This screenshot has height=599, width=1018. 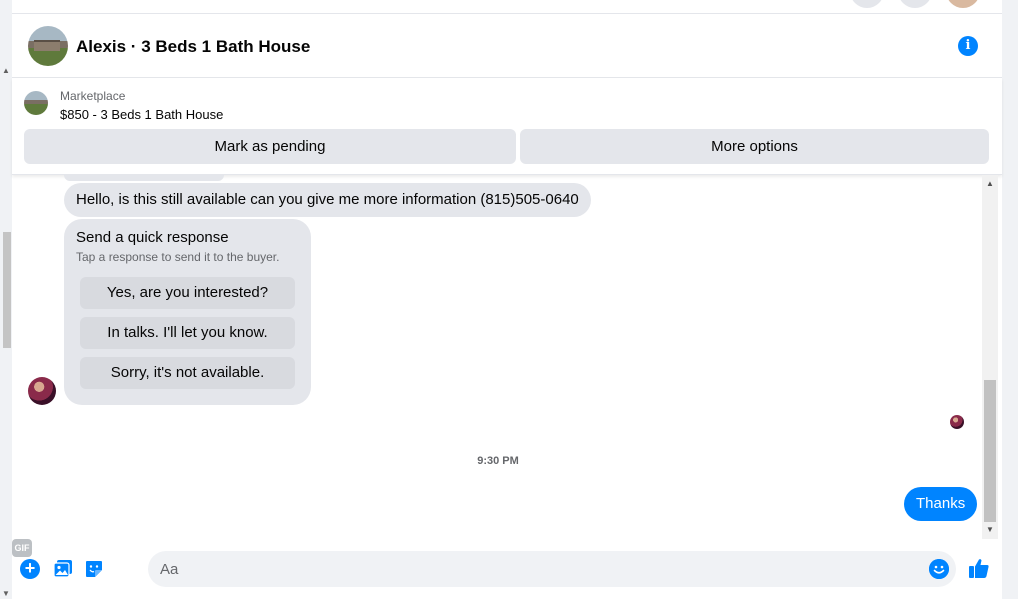 I want to click on quick-response-button: Sorry, it's not available., so click(x=187, y=373).